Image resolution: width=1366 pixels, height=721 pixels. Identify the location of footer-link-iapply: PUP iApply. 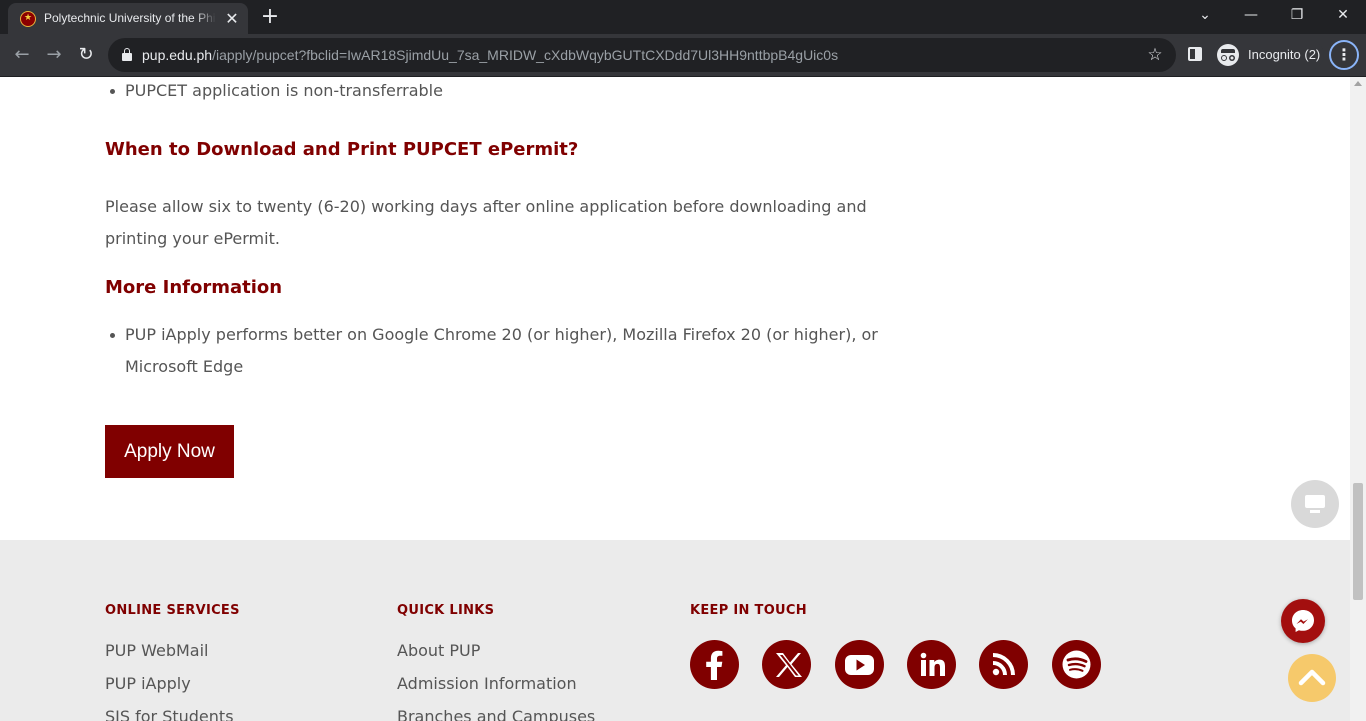
(172, 683).